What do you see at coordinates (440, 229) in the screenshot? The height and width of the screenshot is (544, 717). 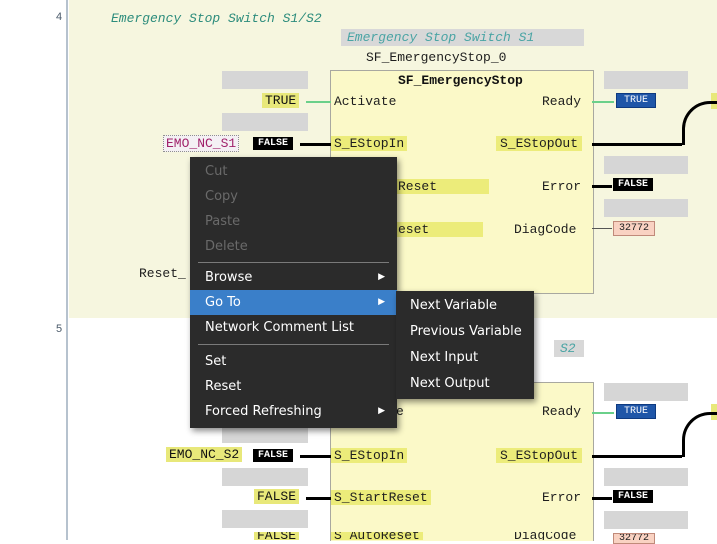 I see `pin-reset-partial-2: eset` at bounding box center [440, 229].